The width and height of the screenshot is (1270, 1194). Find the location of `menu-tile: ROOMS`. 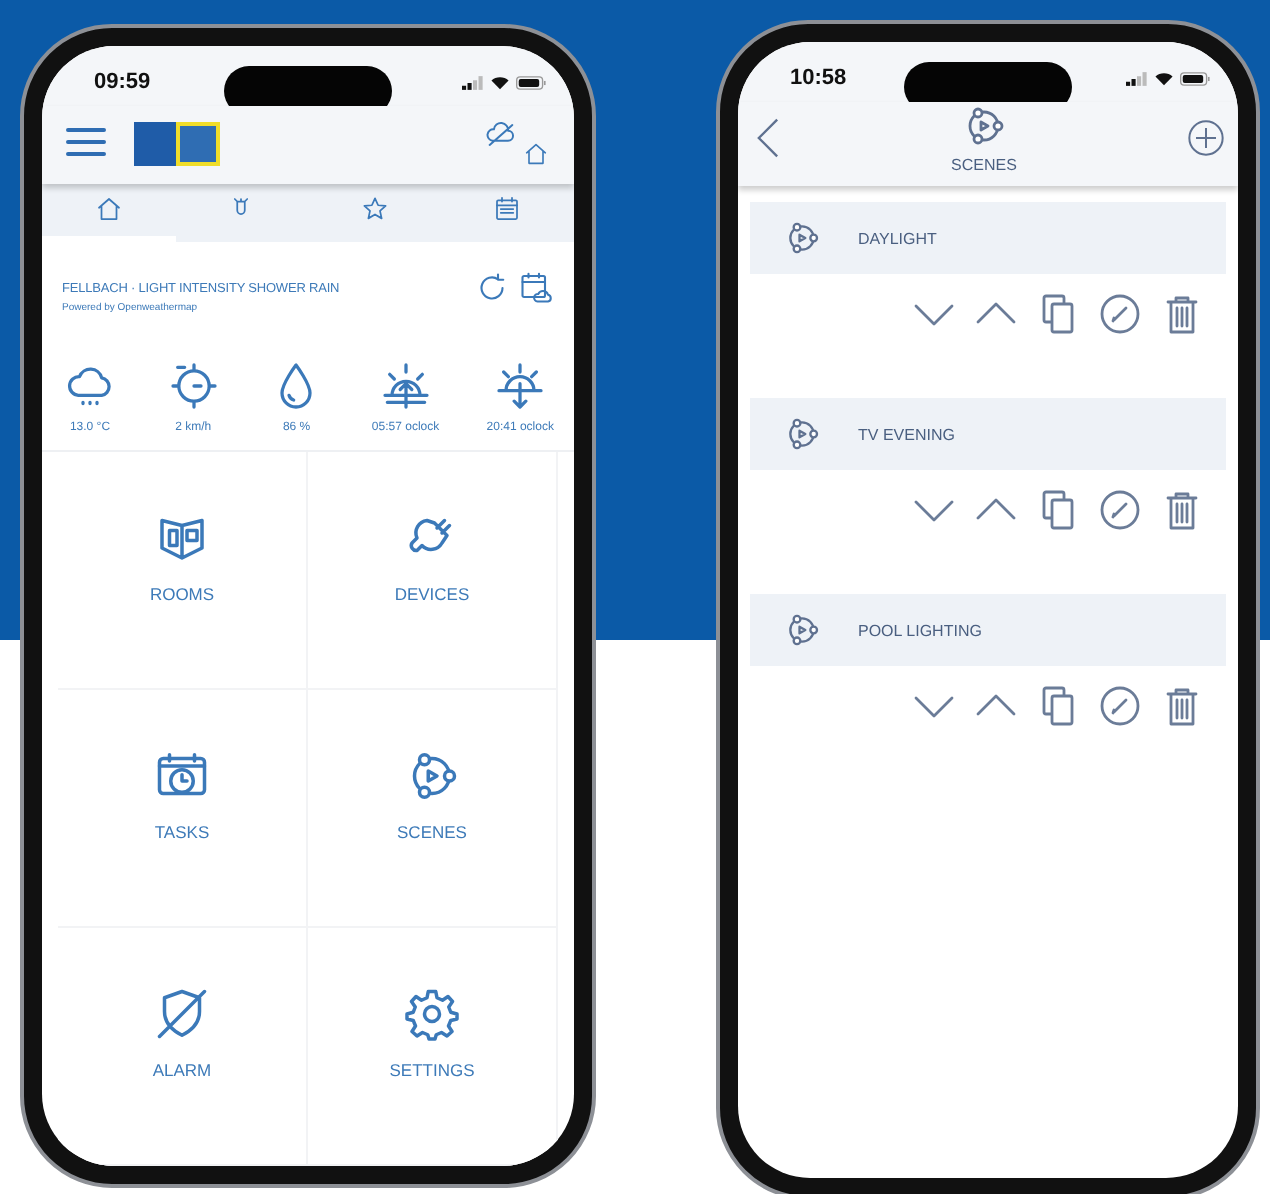

menu-tile: ROOMS is located at coordinates (183, 571).